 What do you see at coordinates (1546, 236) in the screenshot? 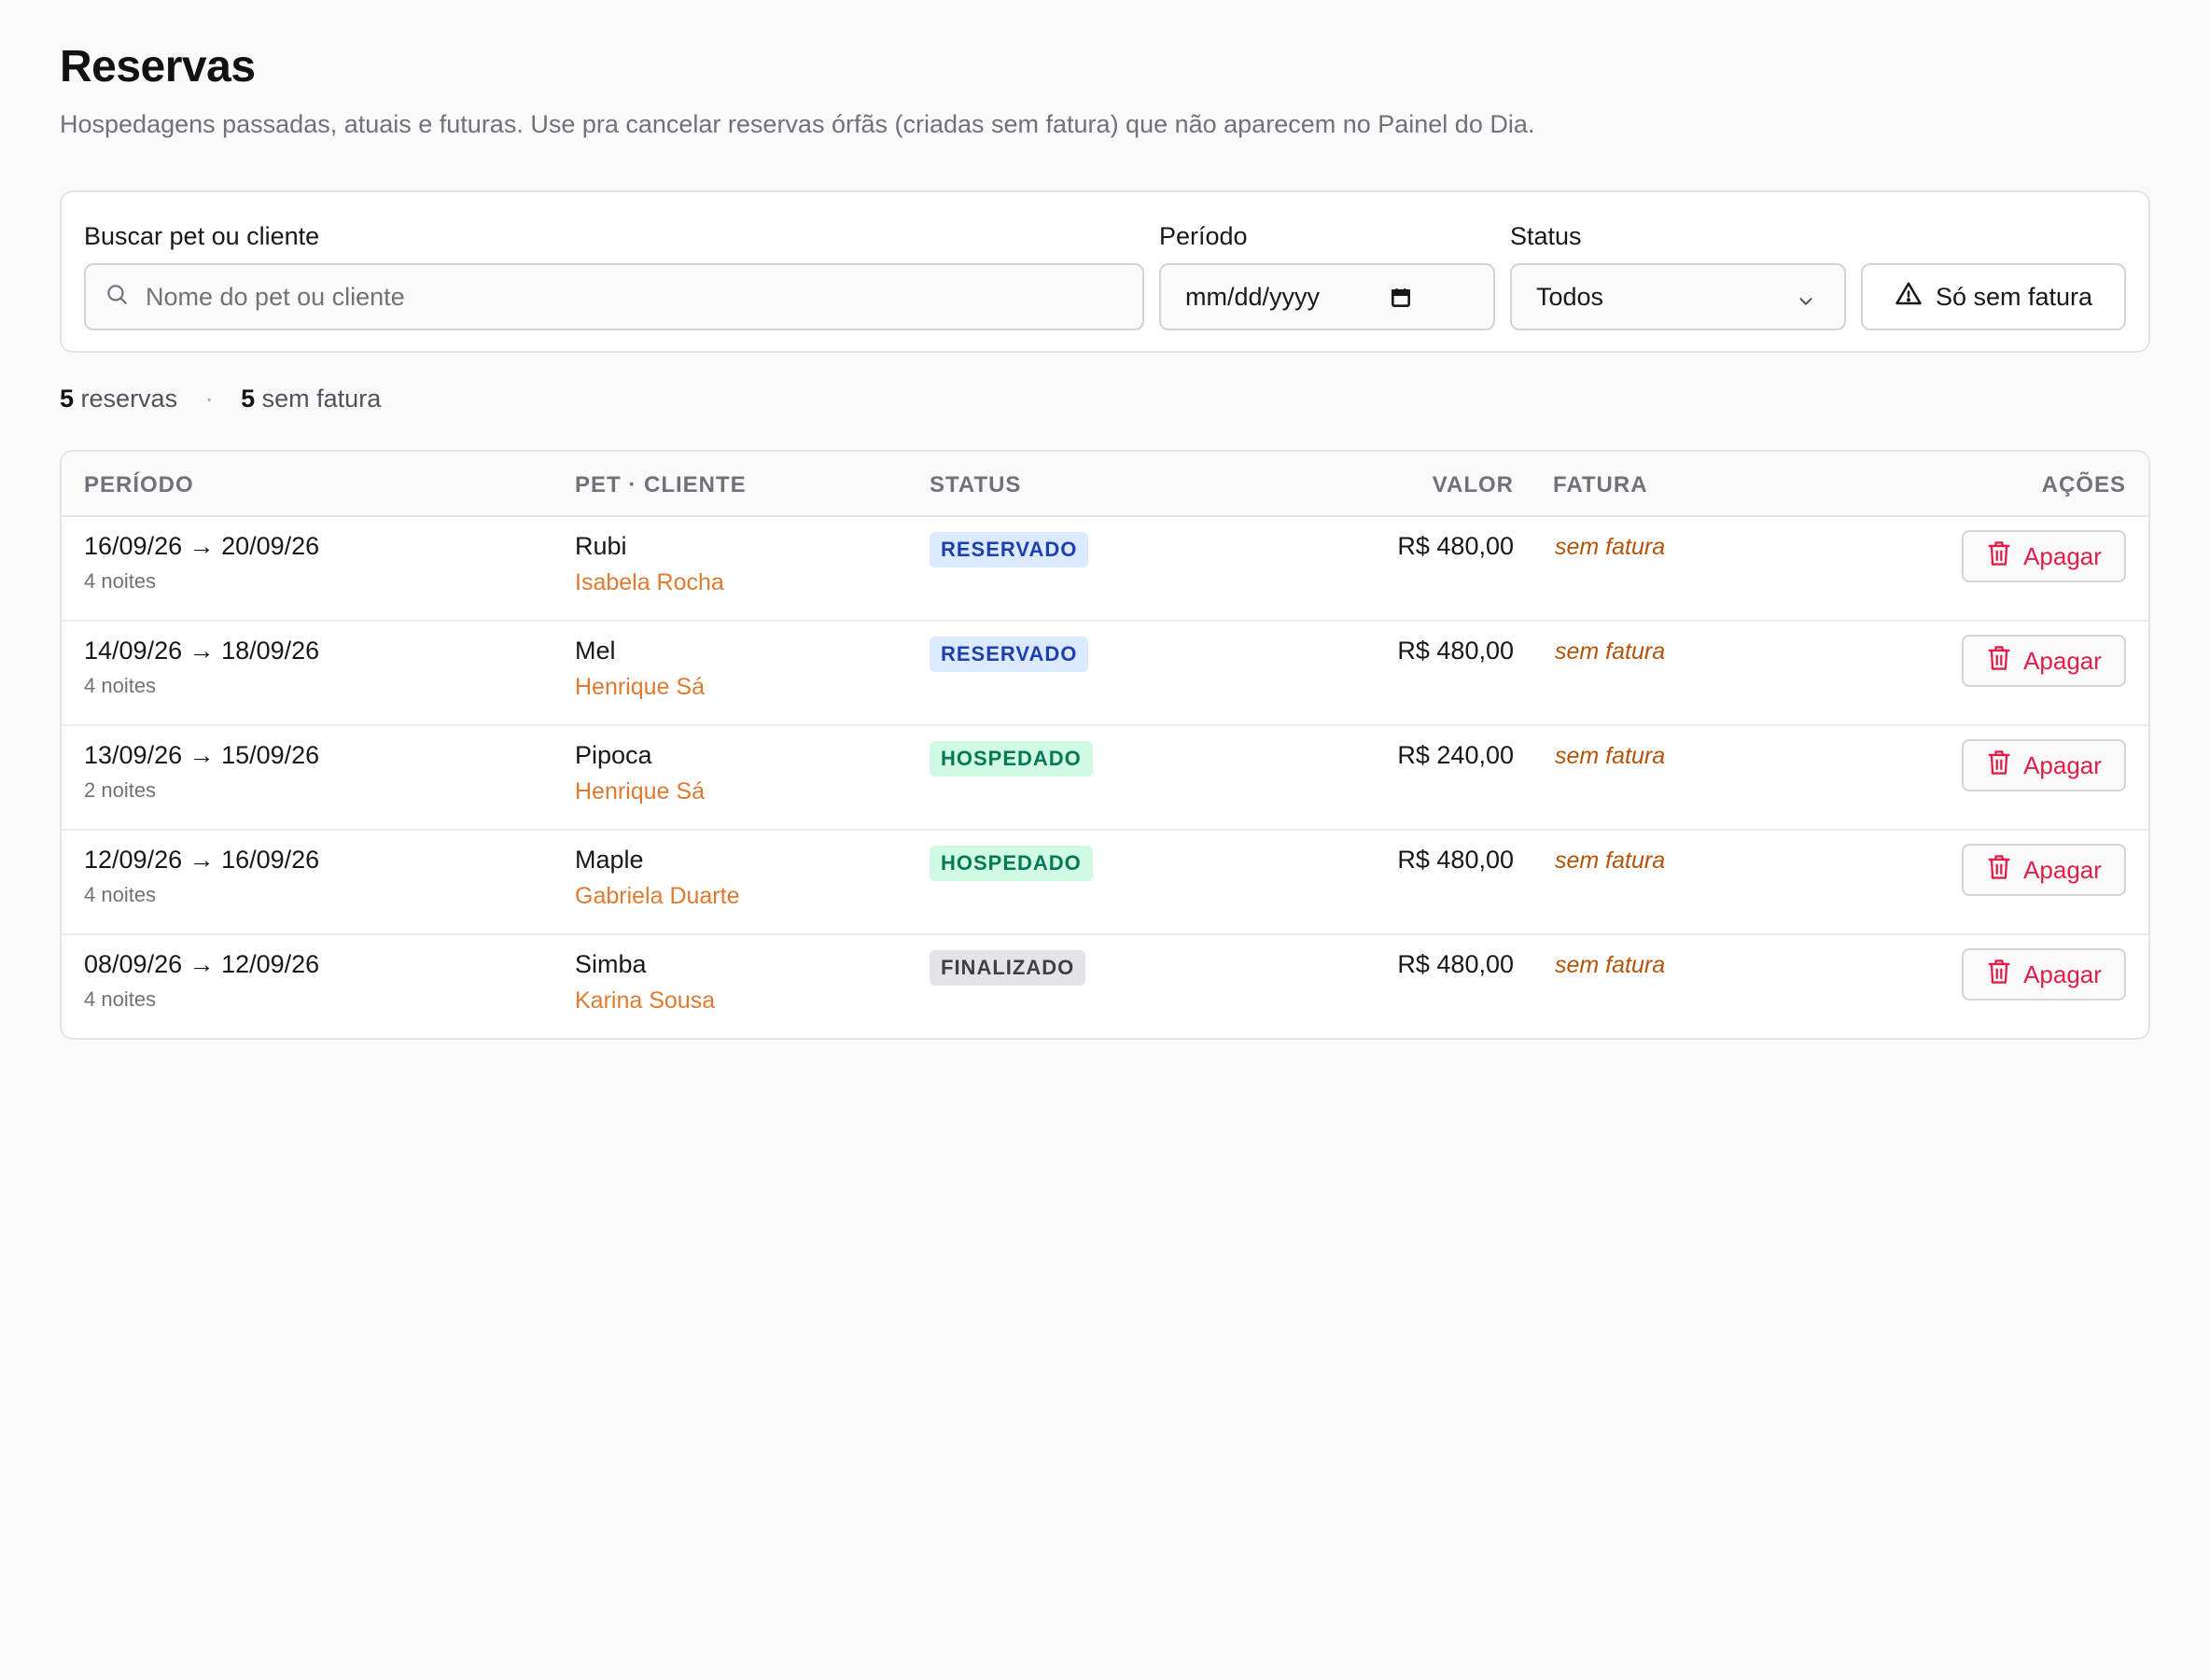
I see `status-label: Status` at bounding box center [1546, 236].